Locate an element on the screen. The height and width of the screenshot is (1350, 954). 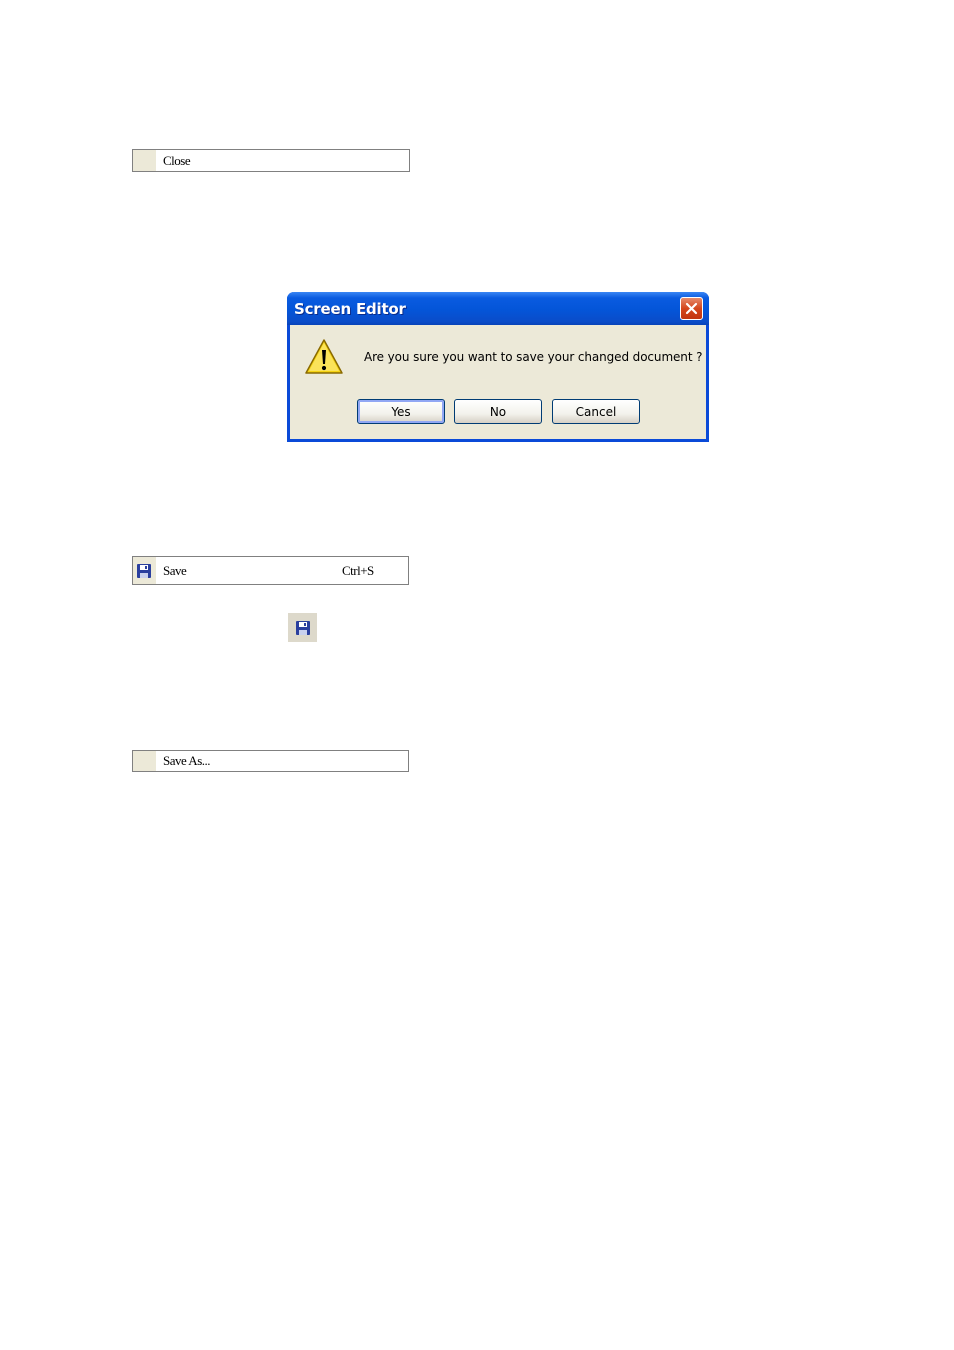
dialog-title: Screen Editor is located at coordinates (350, 309).